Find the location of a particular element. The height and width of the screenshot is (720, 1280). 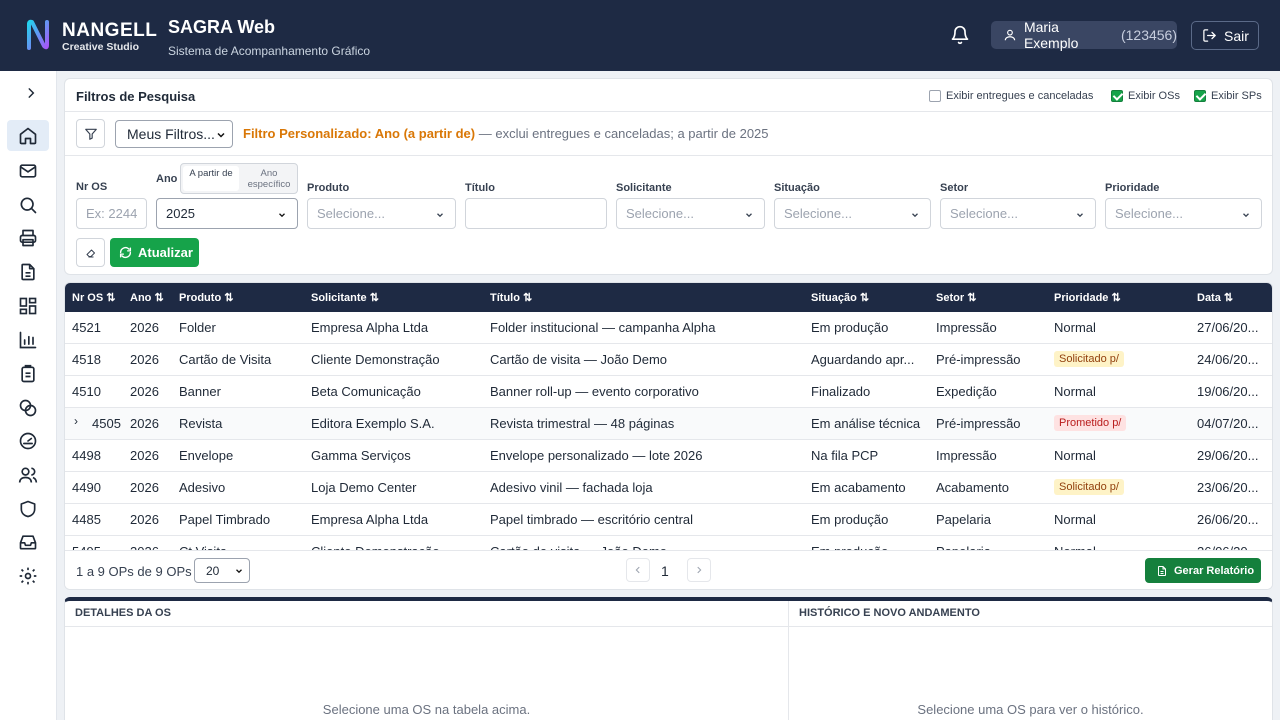

nr-os-input: Ex: 2244 is located at coordinates (111, 213).